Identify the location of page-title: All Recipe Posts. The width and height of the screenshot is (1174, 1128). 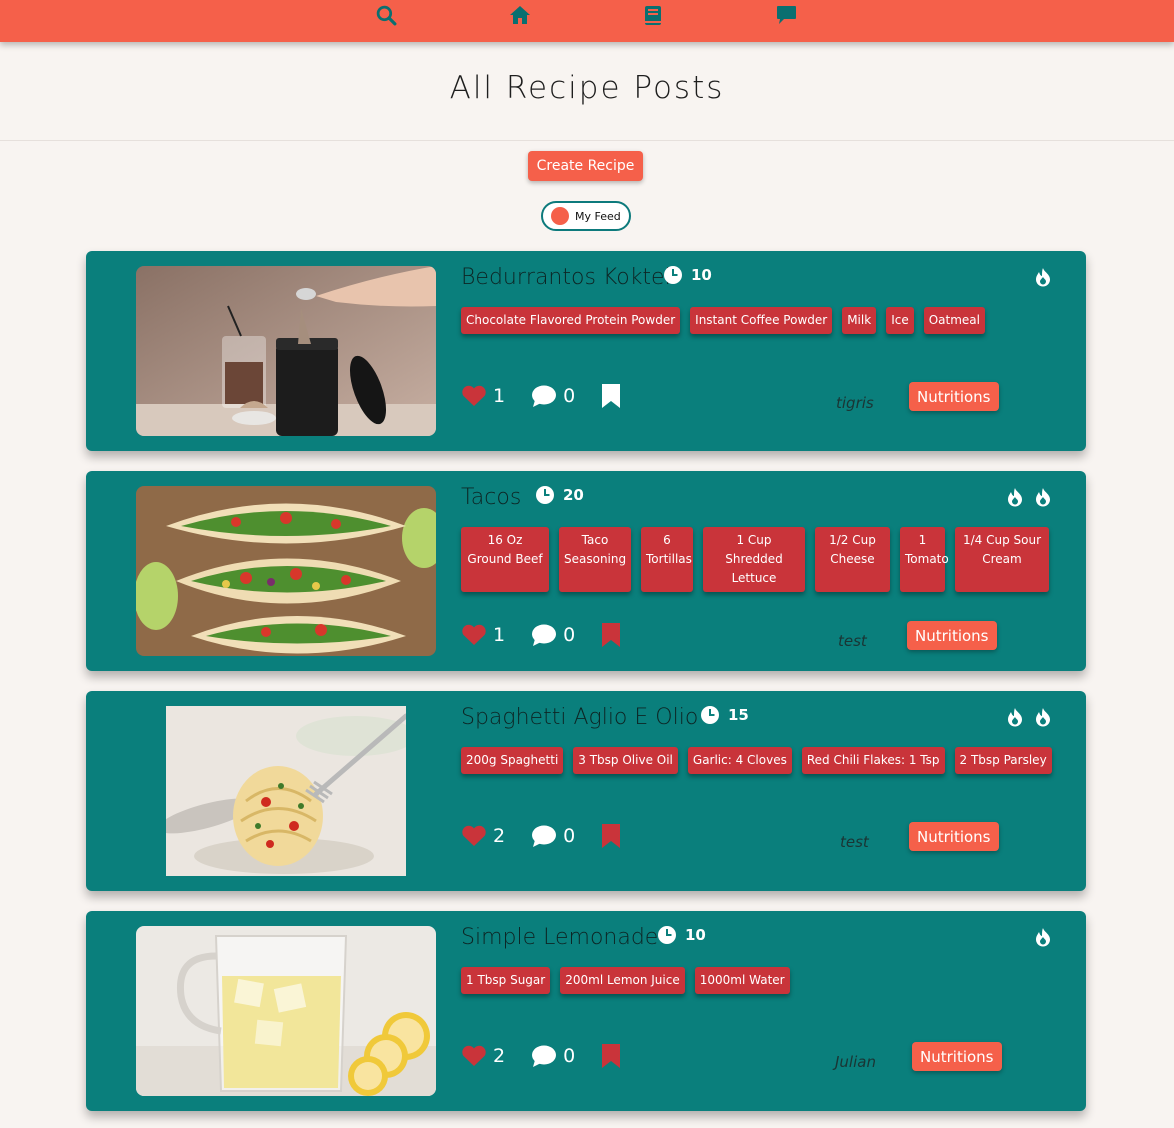
(587, 88).